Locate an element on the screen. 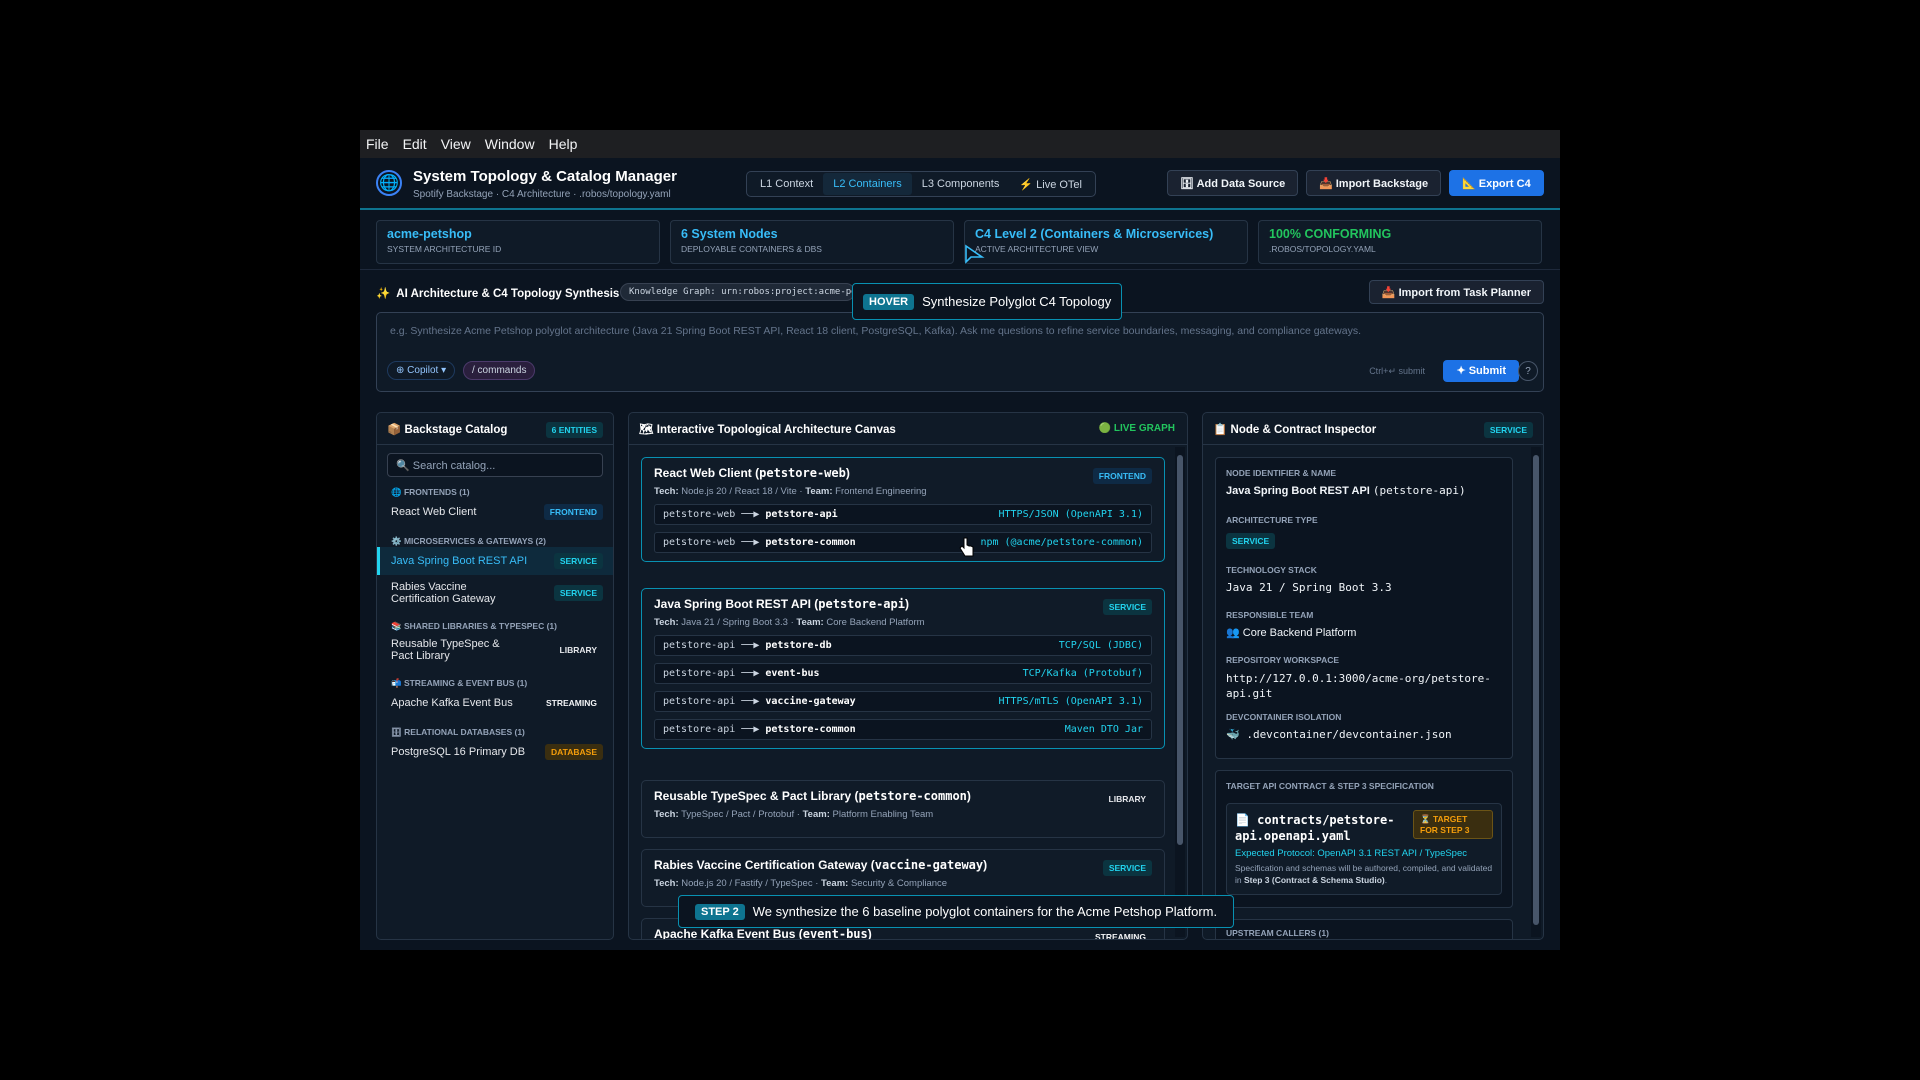  catalog-item-react-web-client: React Web Client FRONTEND is located at coordinates (495, 512).